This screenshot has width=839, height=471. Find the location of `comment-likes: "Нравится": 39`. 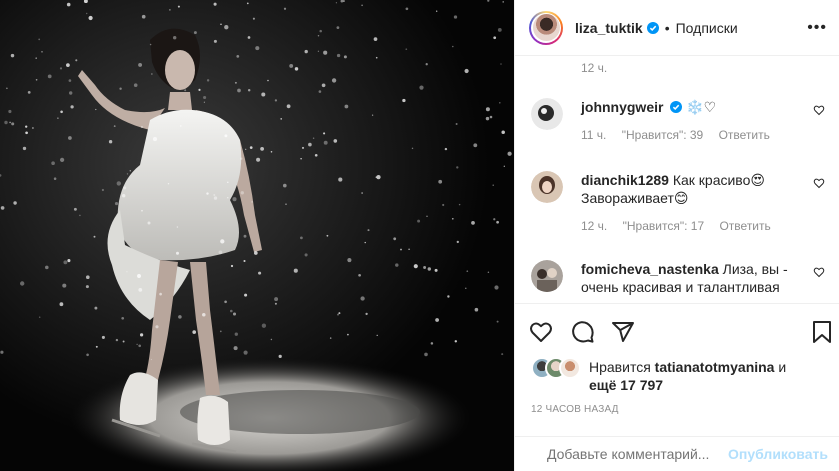

comment-likes: "Нравится": 39 is located at coordinates (663, 135).